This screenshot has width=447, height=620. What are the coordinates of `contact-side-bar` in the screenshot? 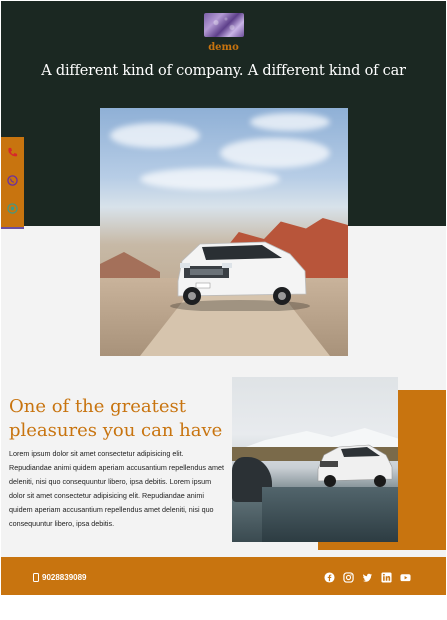 It's located at (12, 183).